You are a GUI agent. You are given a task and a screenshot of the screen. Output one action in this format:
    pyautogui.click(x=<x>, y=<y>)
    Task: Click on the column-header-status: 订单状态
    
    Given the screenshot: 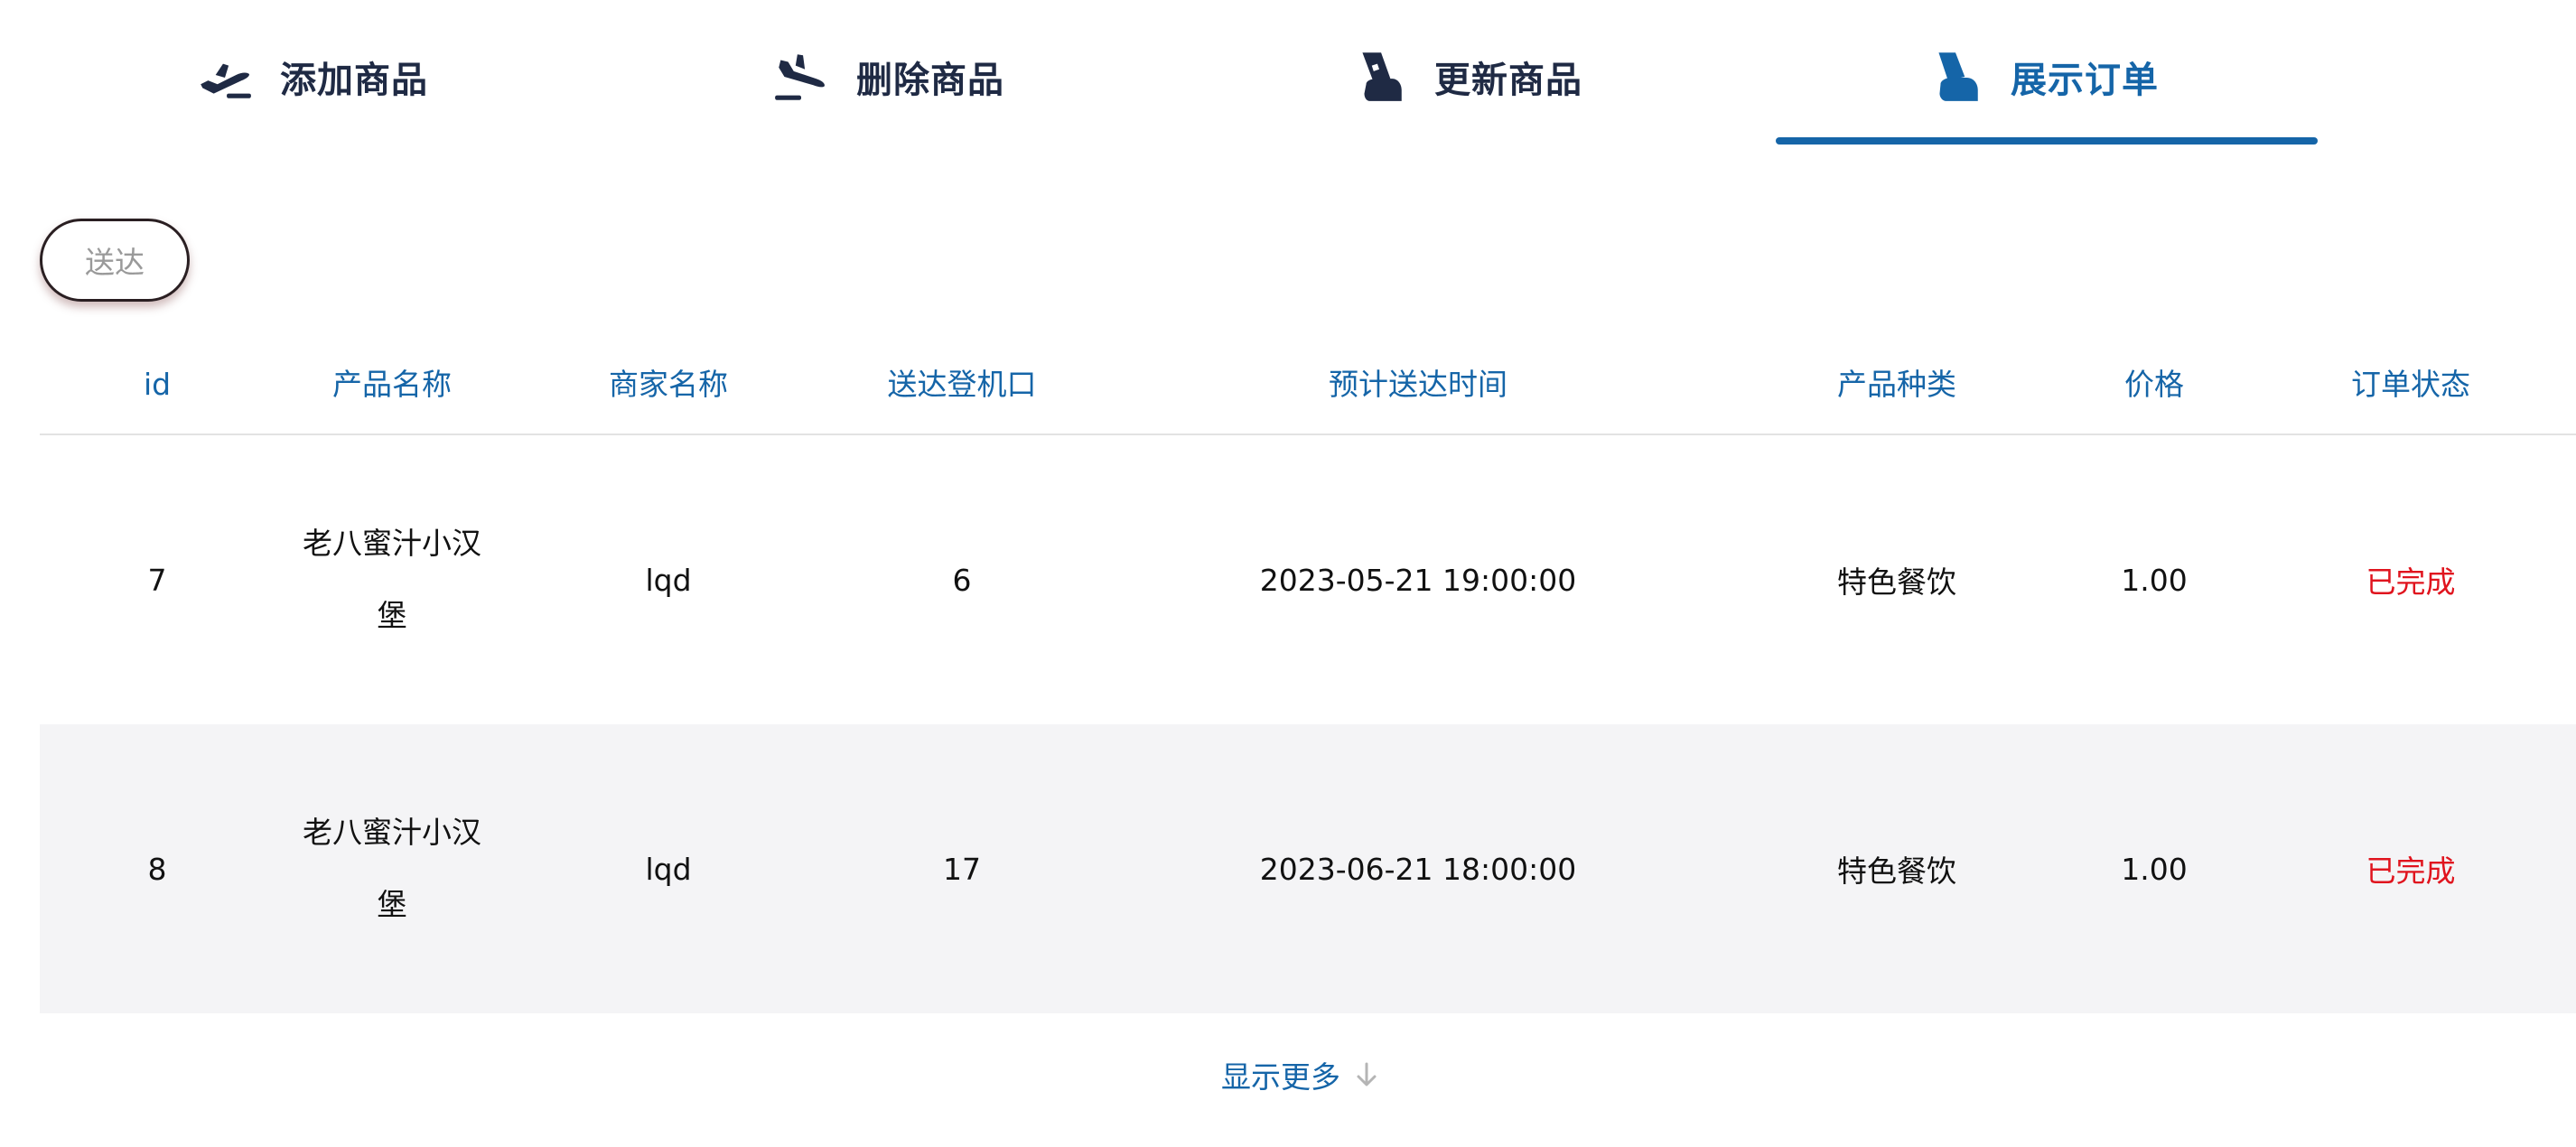 What is the action you would take?
    pyautogui.click(x=2410, y=388)
    